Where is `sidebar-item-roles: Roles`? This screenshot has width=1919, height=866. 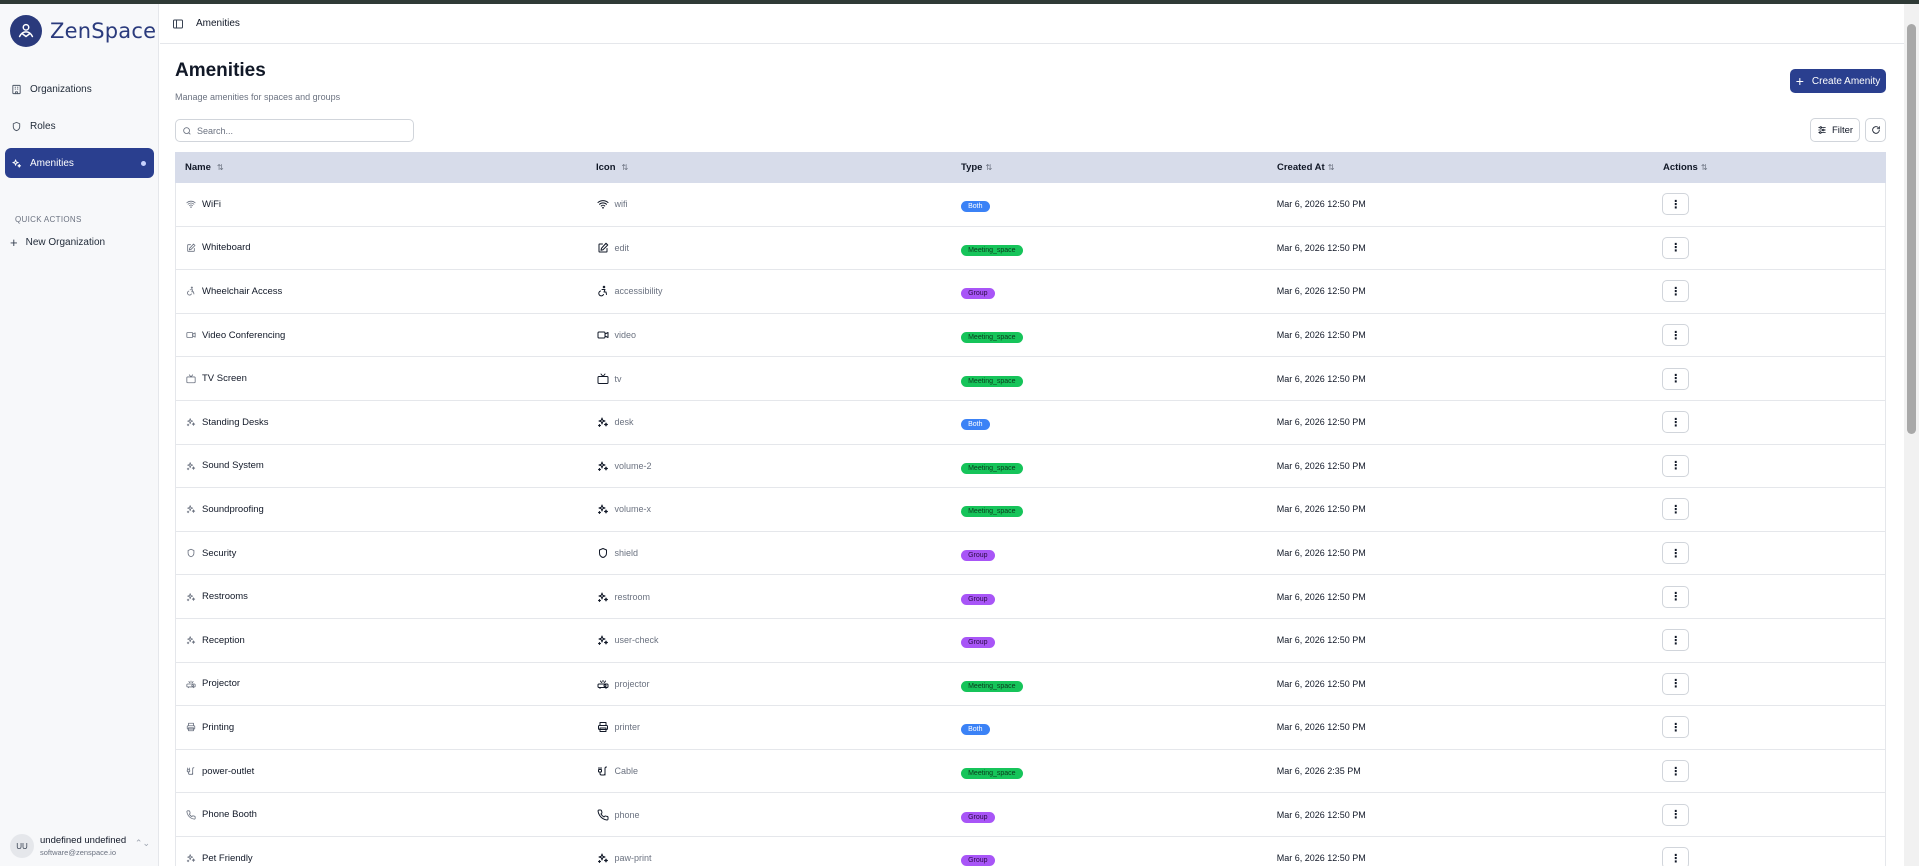
sidebar-item-roles: Roles is located at coordinates (79, 126).